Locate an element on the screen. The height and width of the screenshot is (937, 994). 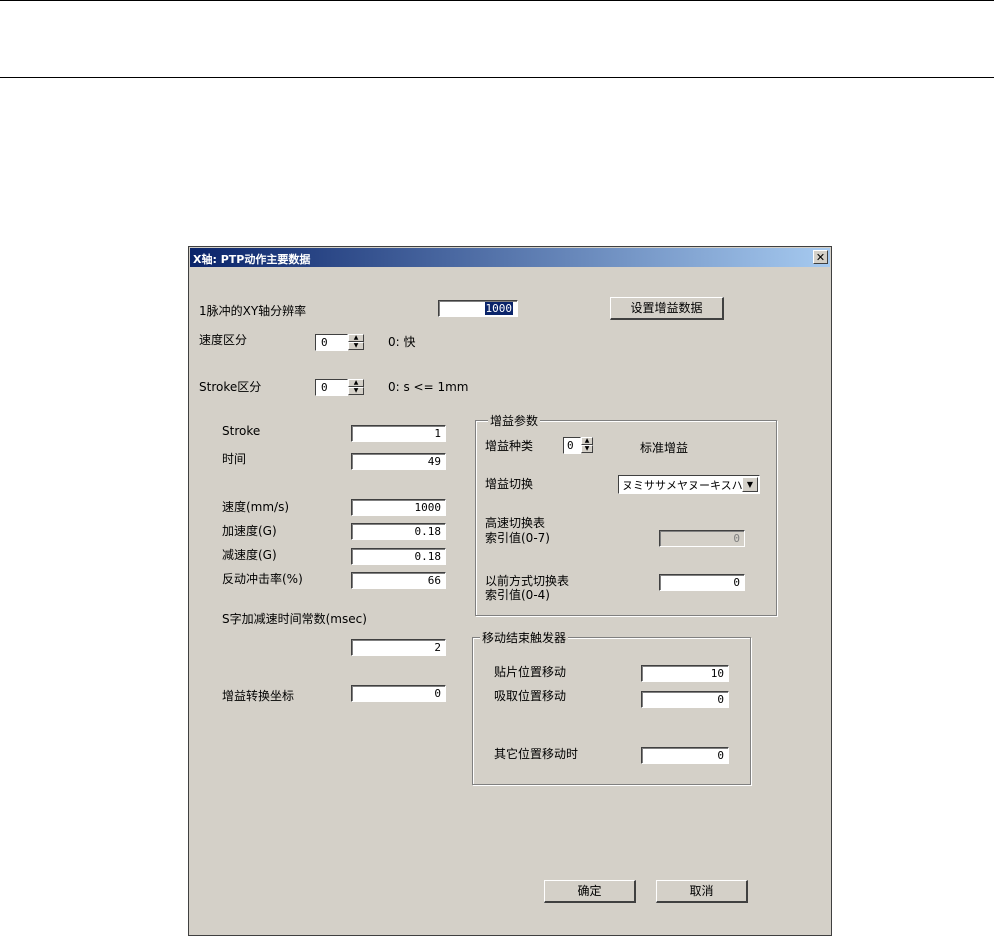
gain-switch-label: 增益切换 is located at coordinates (509, 484).